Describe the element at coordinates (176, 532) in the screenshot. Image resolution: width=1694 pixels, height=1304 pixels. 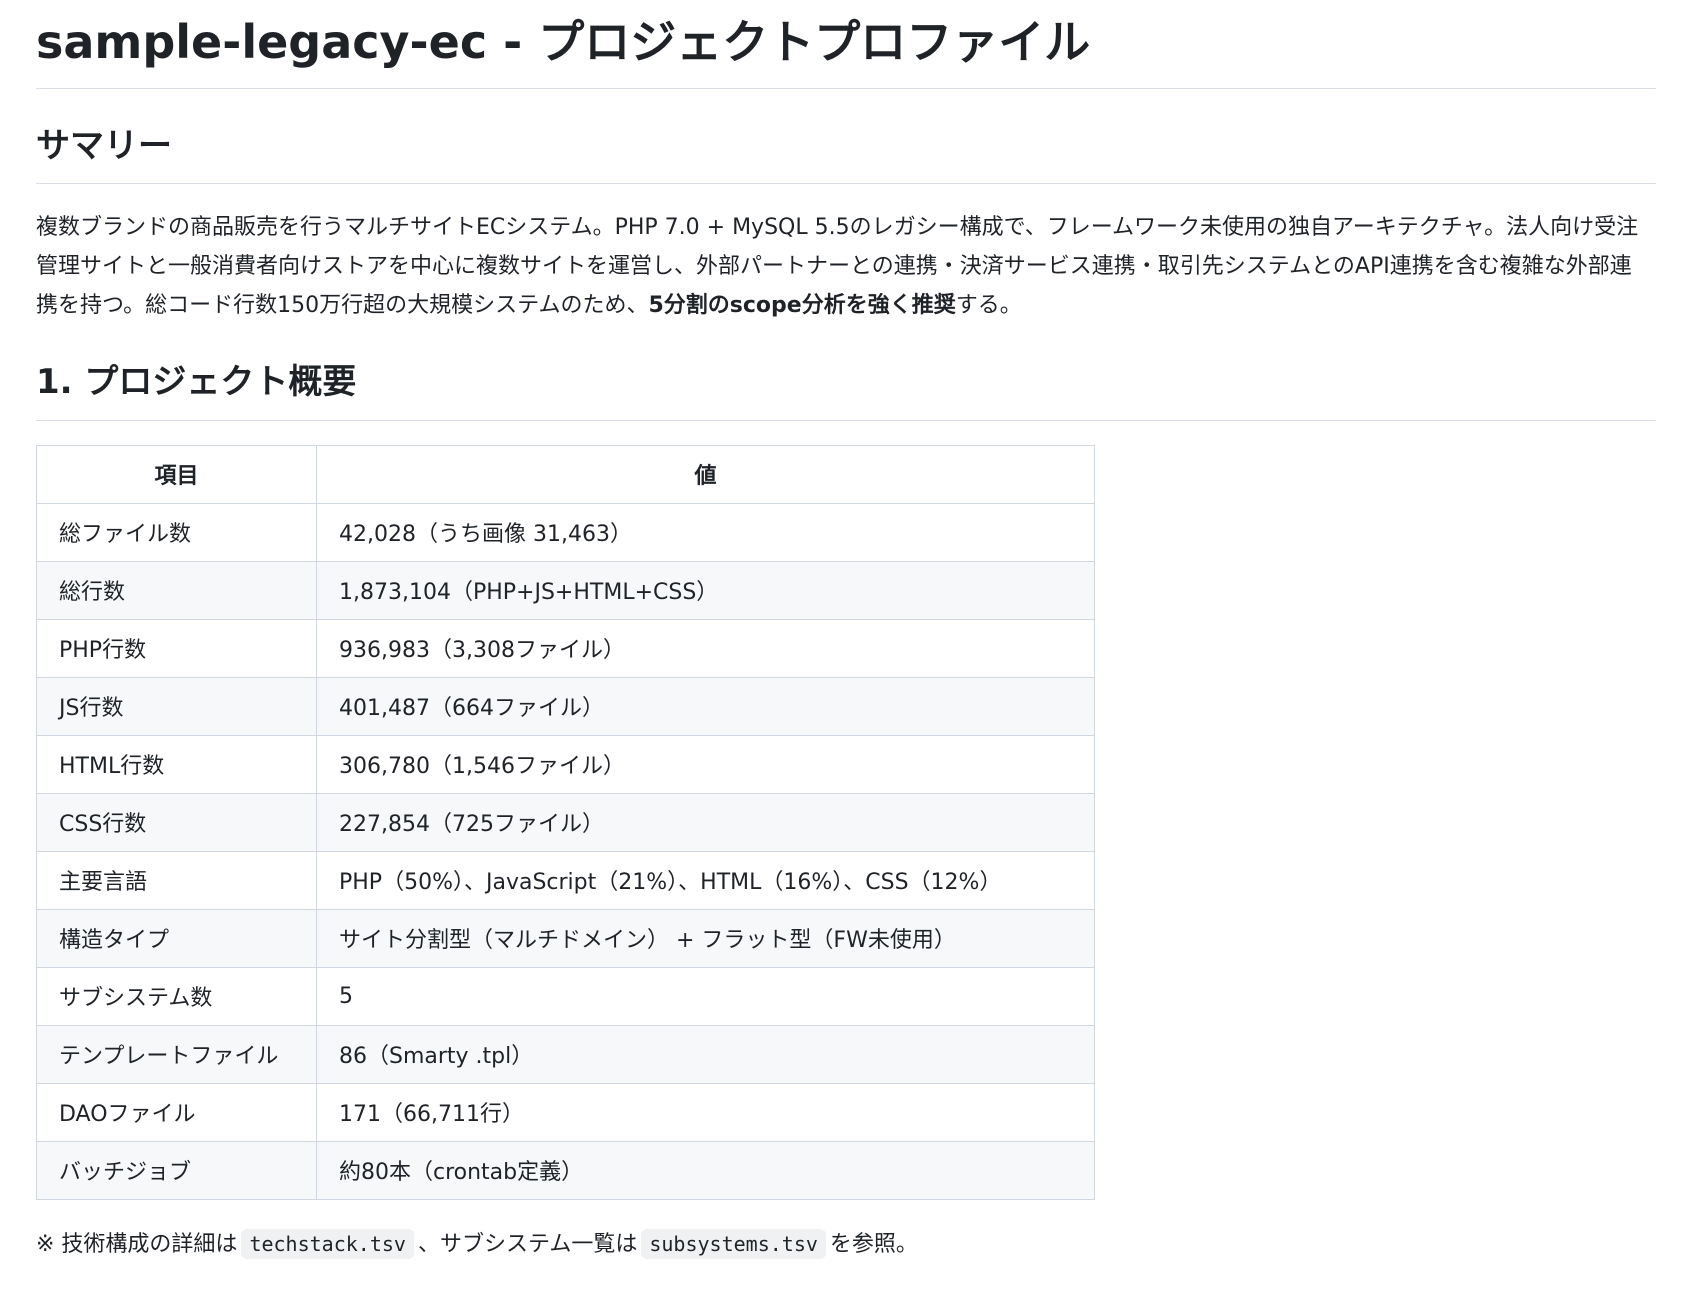
I see `row-key: 総ファイル数` at that location.